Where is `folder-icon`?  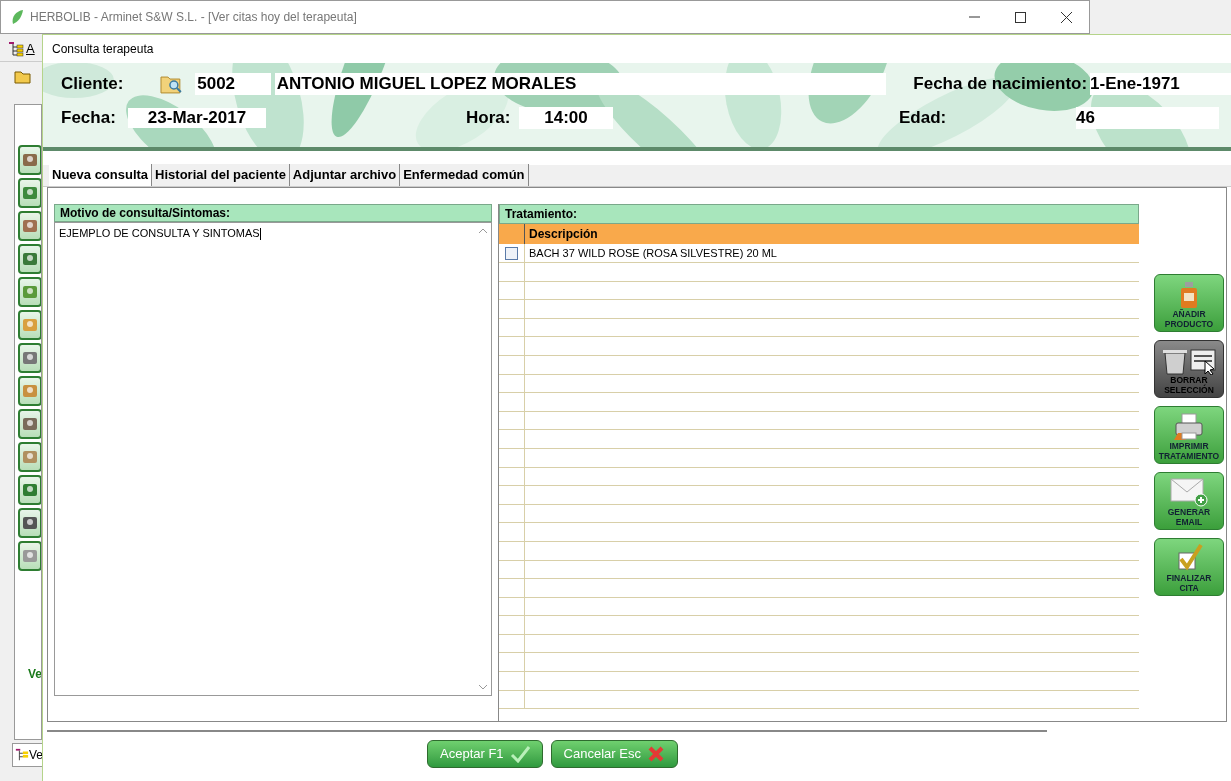
folder-icon is located at coordinates (23, 77).